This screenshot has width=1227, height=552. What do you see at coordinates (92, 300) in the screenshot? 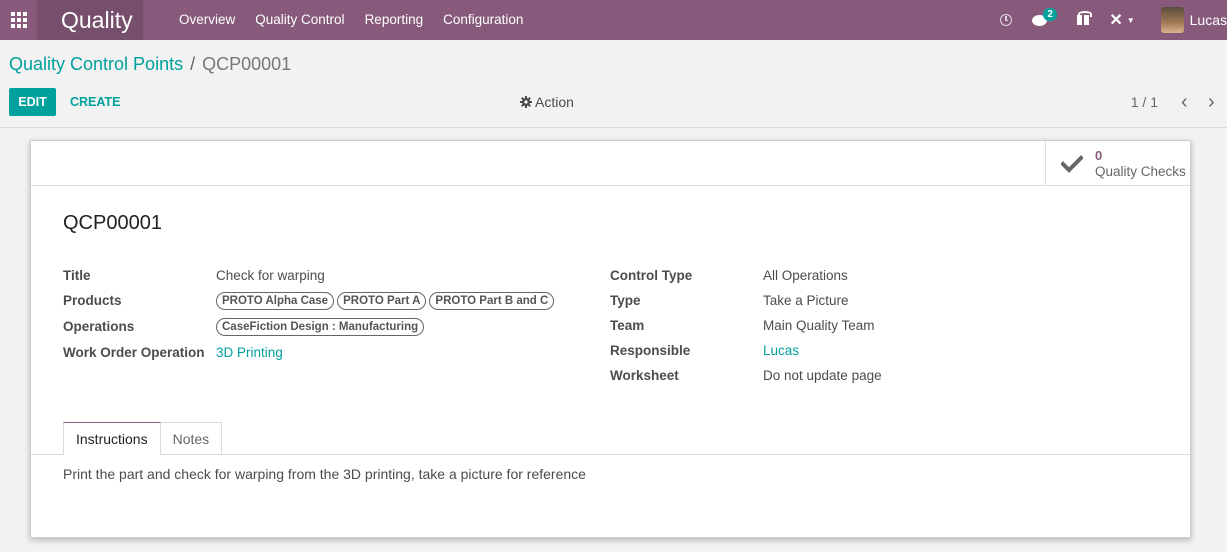
I see `products-label: Products` at bounding box center [92, 300].